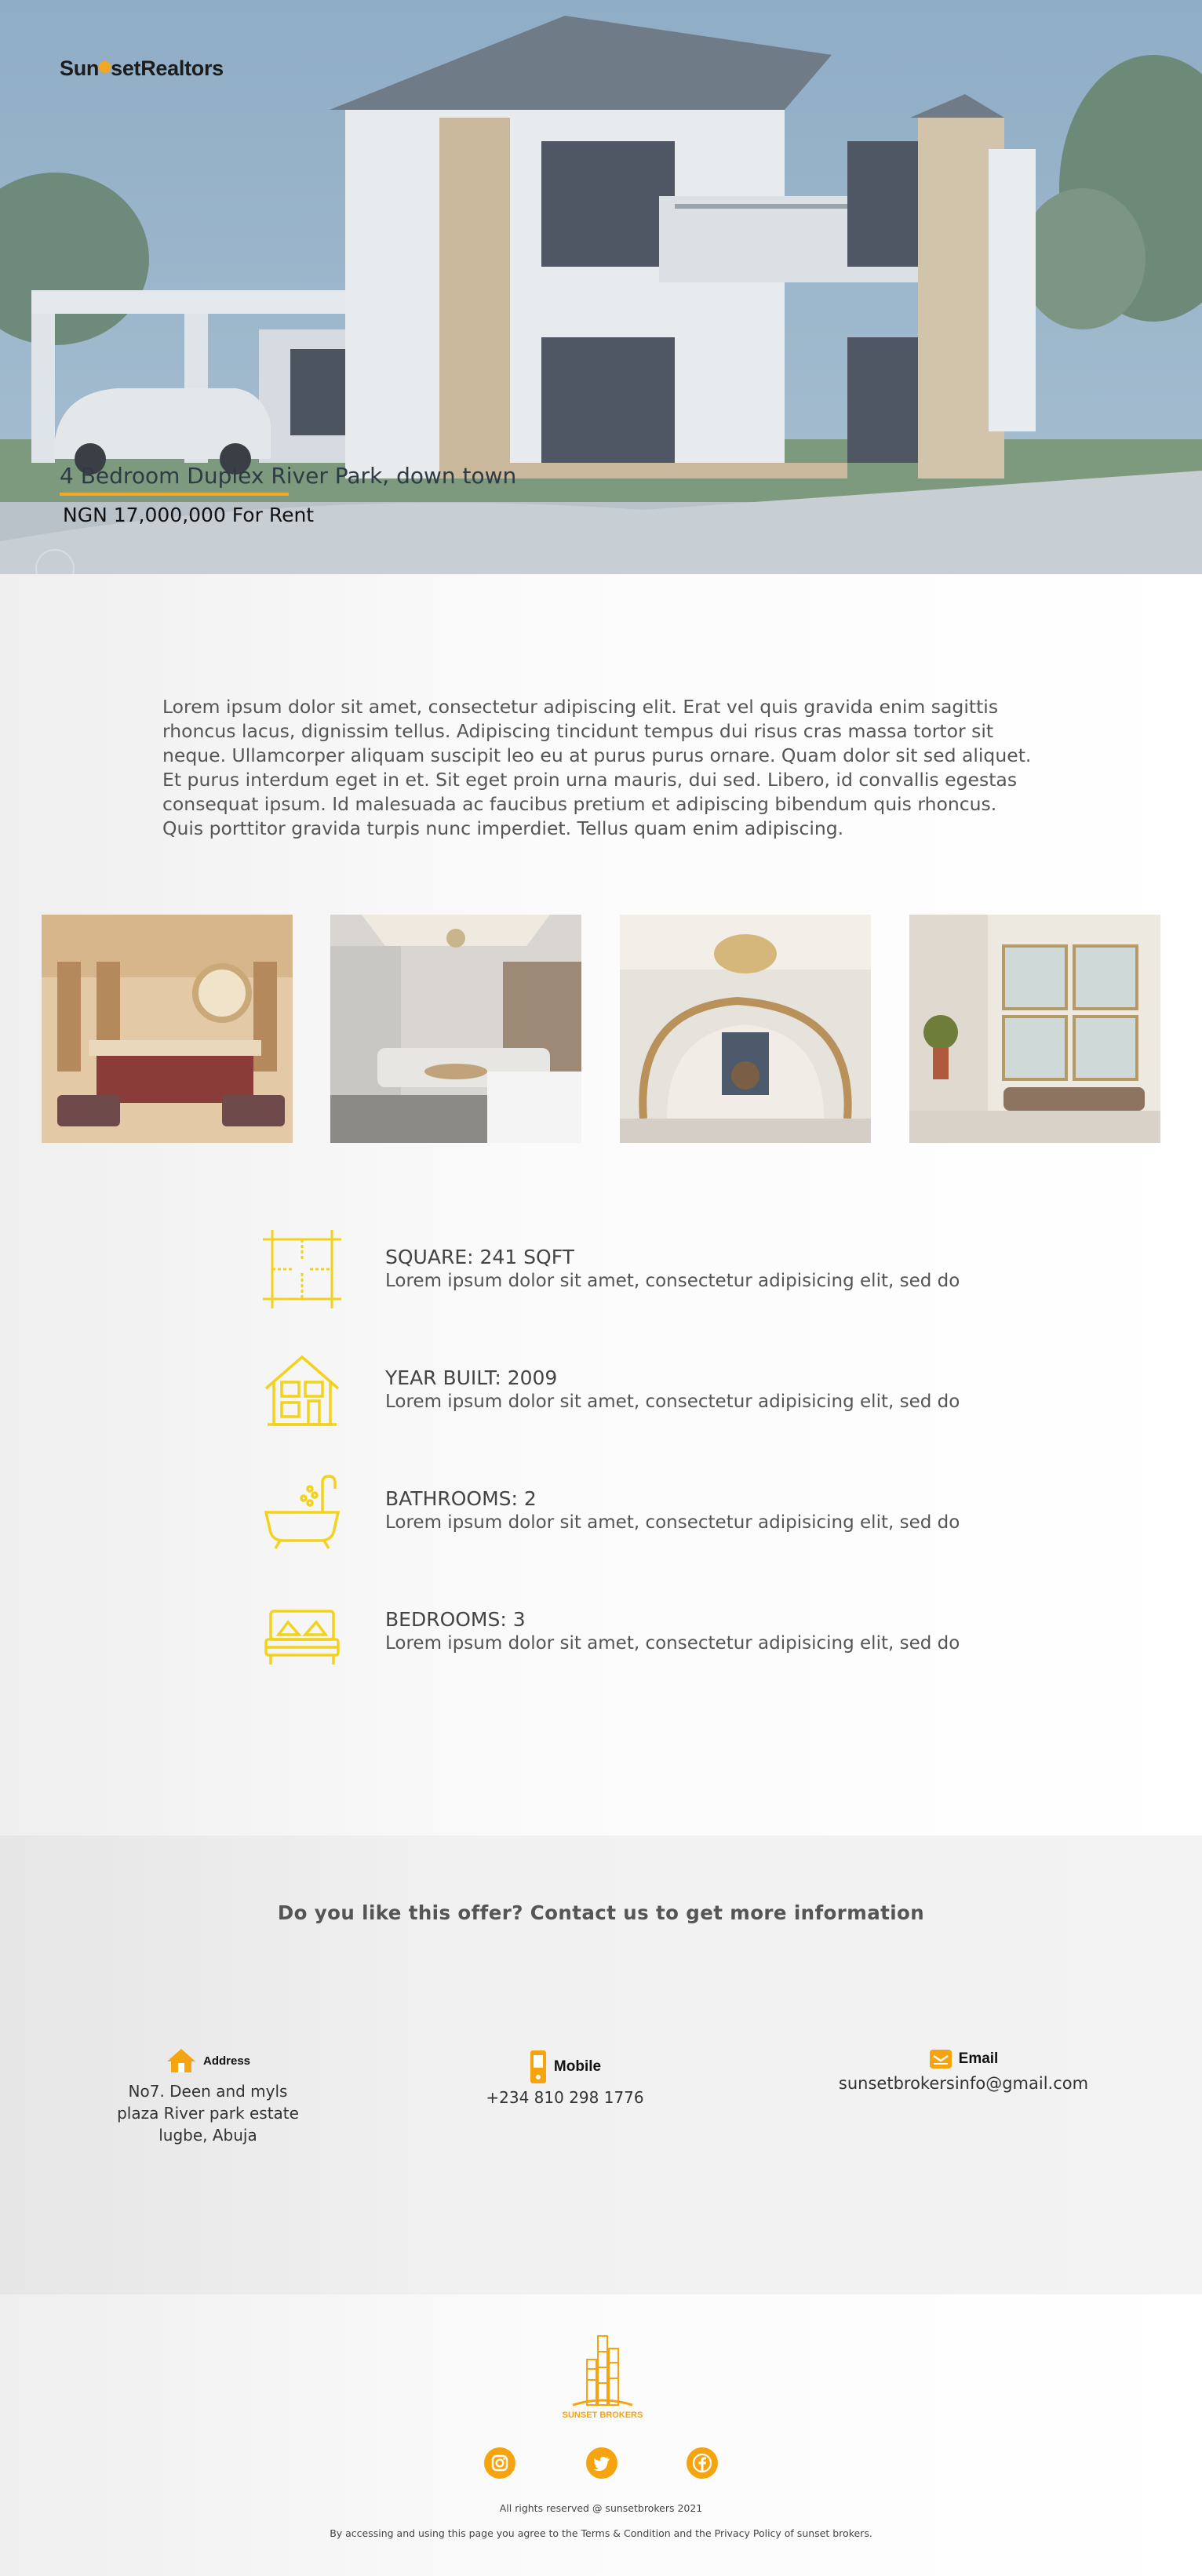  What do you see at coordinates (302, 1390) in the screenshot?
I see `house-icon` at bounding box center [302, 1390].